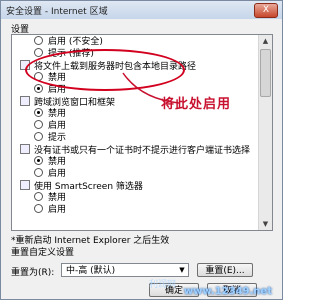  I want to click on list-item-label: 没有证书或只有一个证书时不提示进行客户端证书选择, so click(142, 151).